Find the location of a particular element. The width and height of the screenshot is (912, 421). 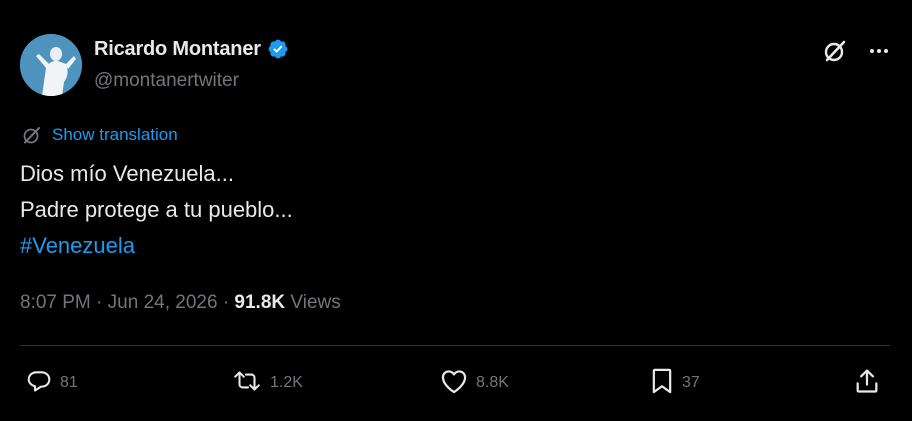

top-actions is located at coordinates (856, 53).